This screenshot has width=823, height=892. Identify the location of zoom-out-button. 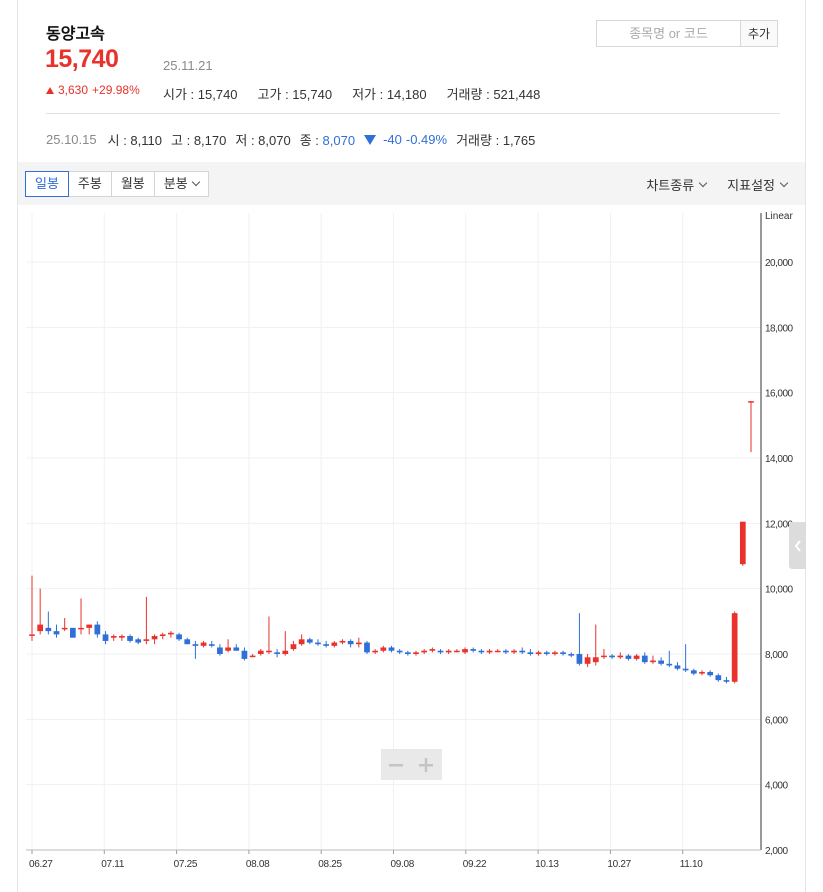
(396, 764).